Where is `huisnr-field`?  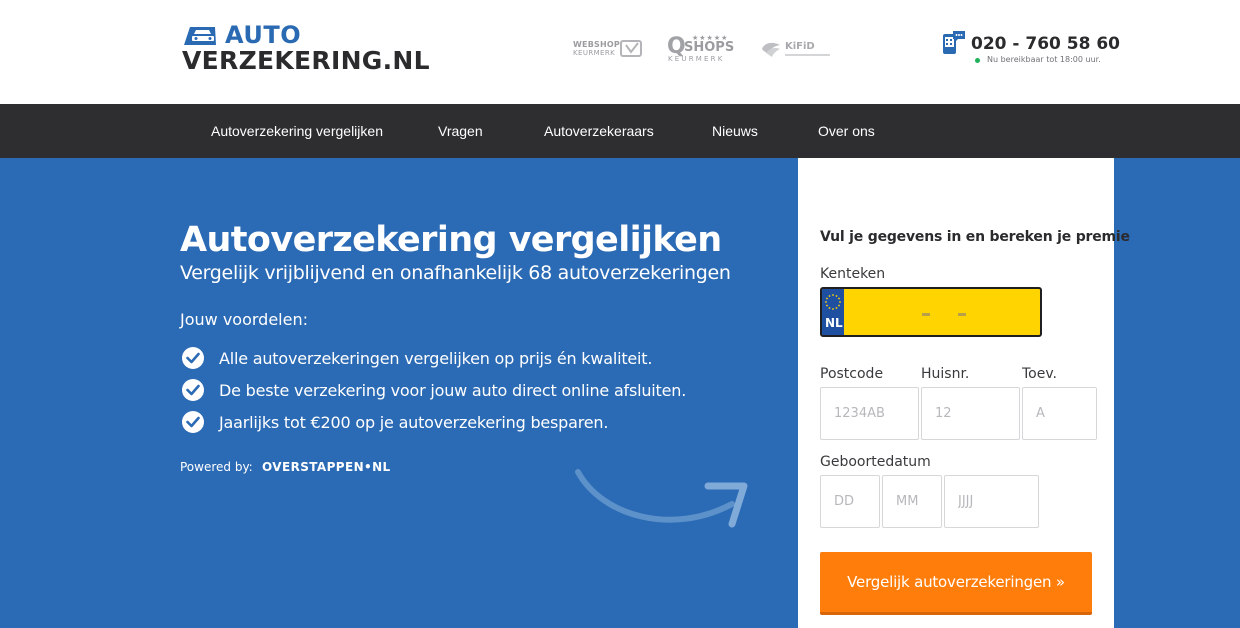
huisnr-field is located at coordinates (970, 413).